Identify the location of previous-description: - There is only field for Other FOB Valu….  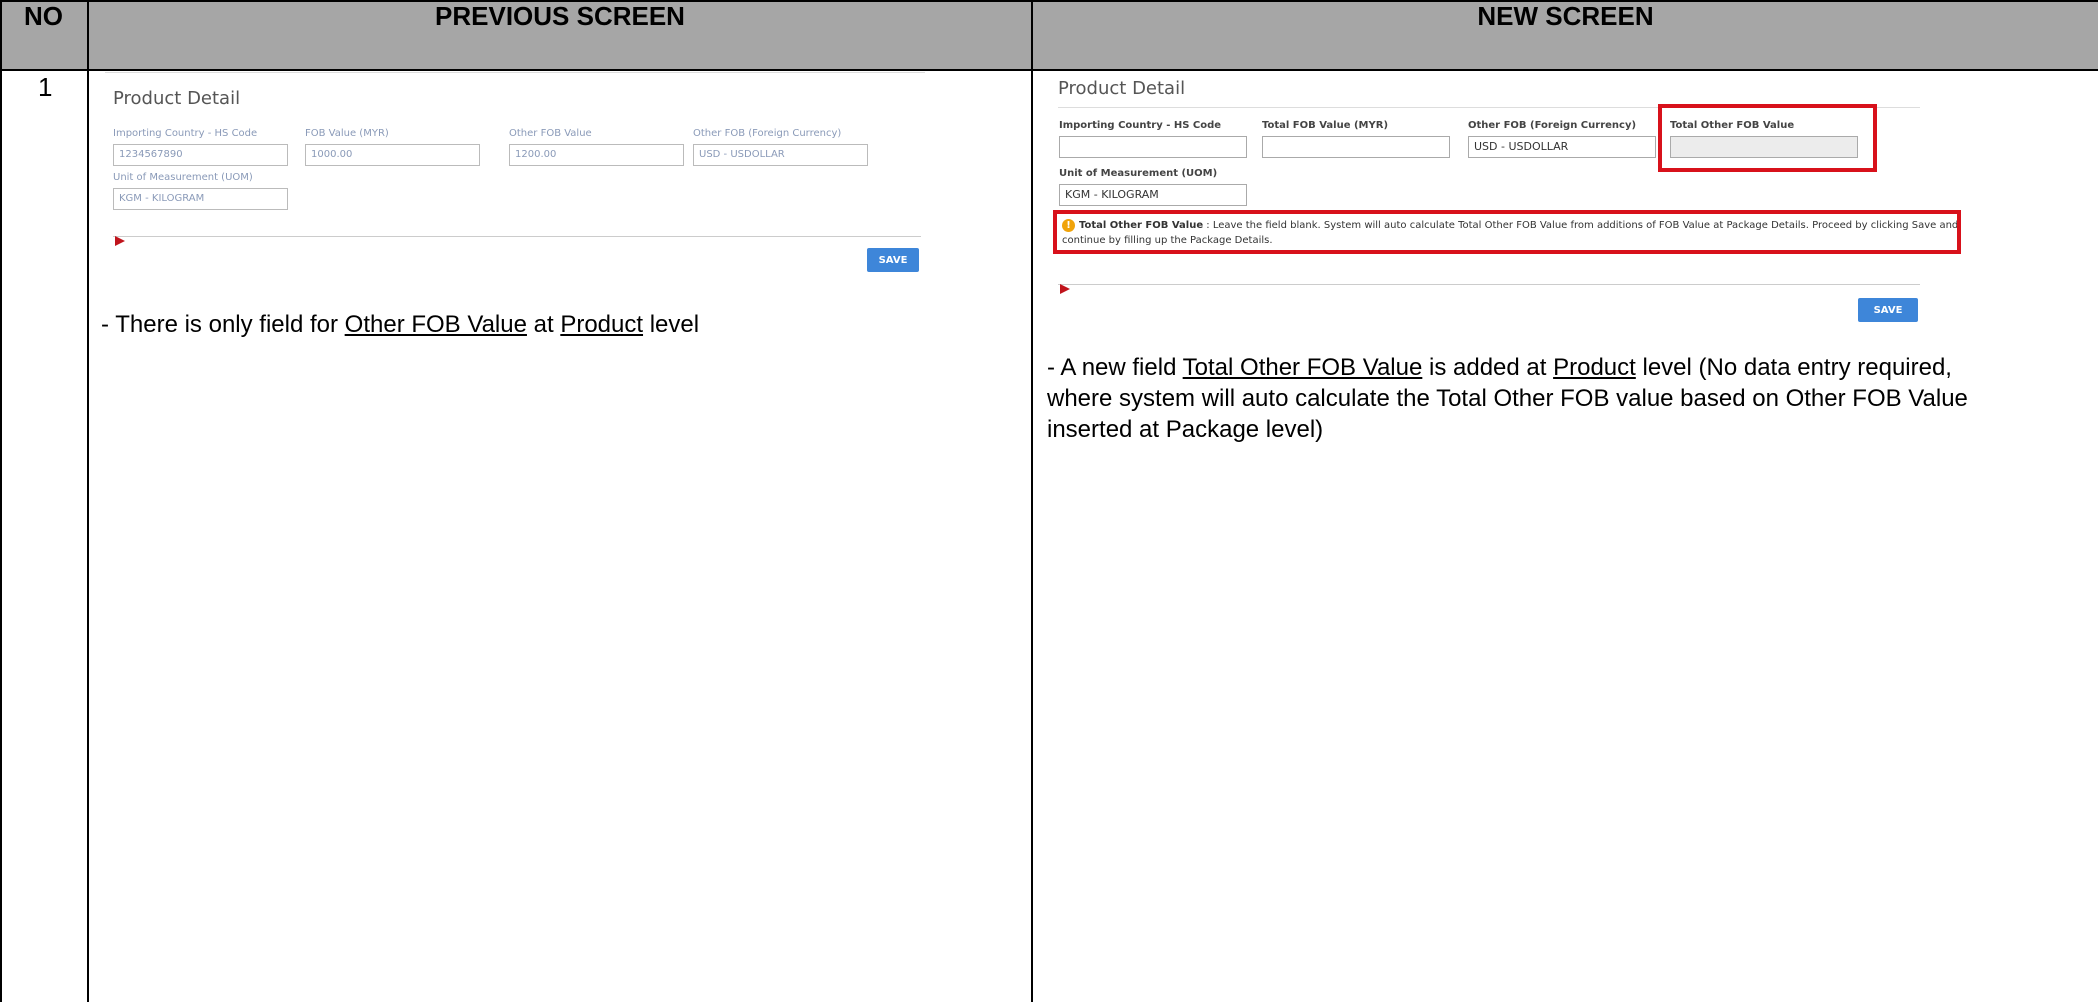
(556, 324).